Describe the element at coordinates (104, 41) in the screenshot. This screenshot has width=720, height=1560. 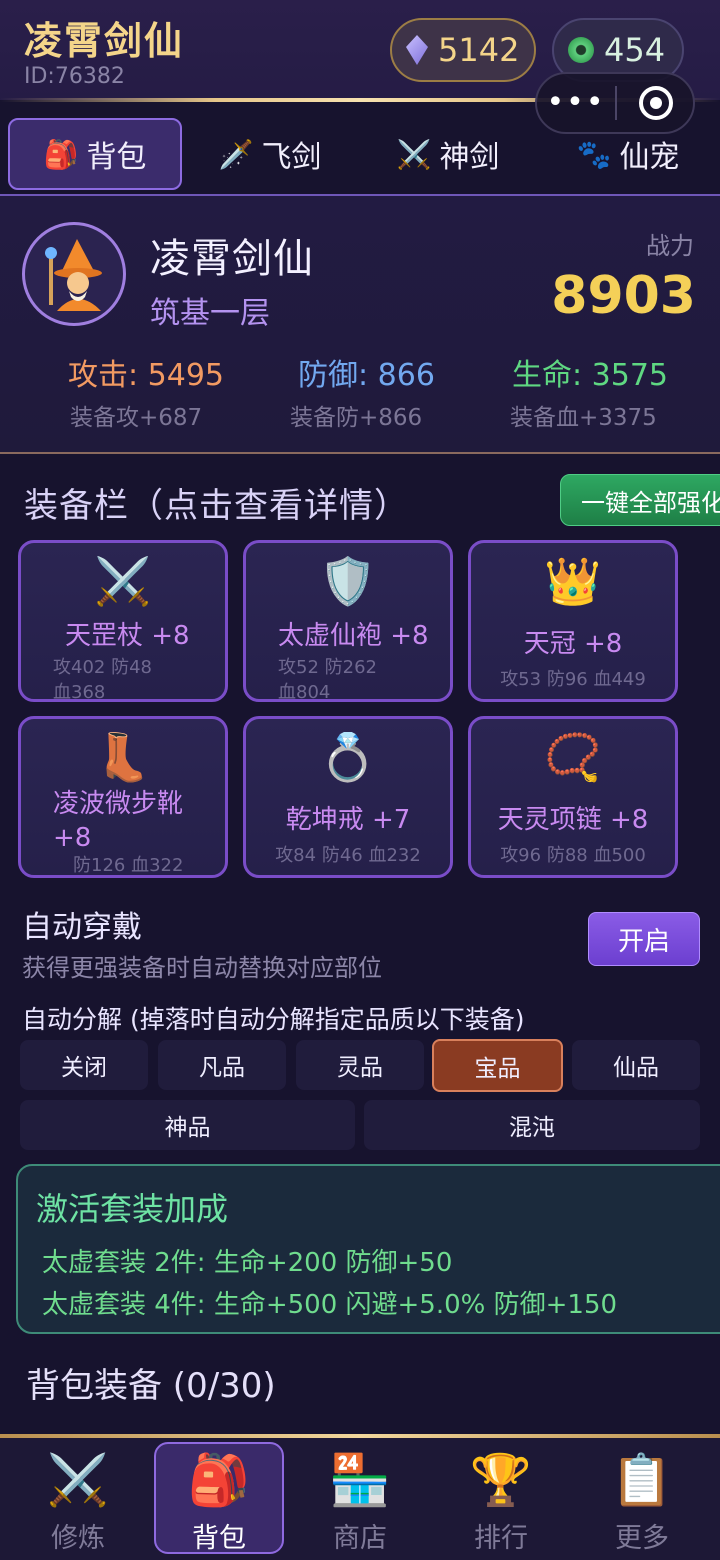
I see `app-title: 凌霄剑仙` at that location.